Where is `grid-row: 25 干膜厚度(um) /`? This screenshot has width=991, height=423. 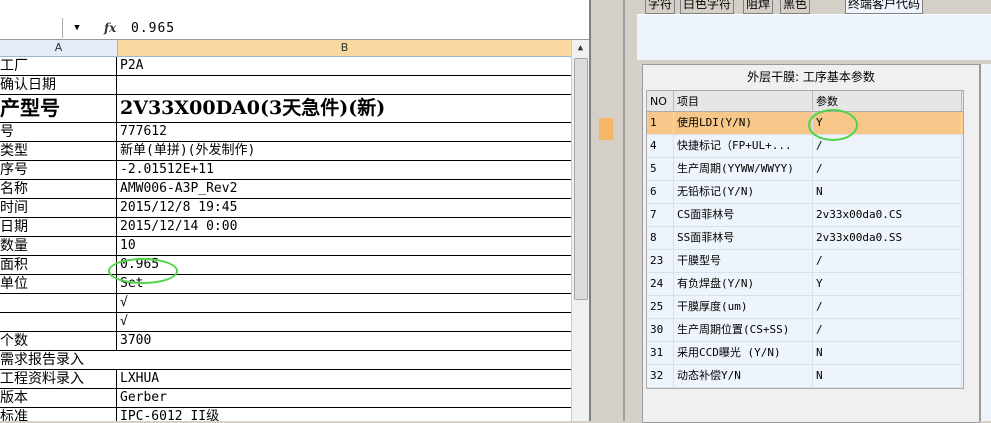
grid-row: 25 干膜厚度(um) / is located at coordinates (805, 307).